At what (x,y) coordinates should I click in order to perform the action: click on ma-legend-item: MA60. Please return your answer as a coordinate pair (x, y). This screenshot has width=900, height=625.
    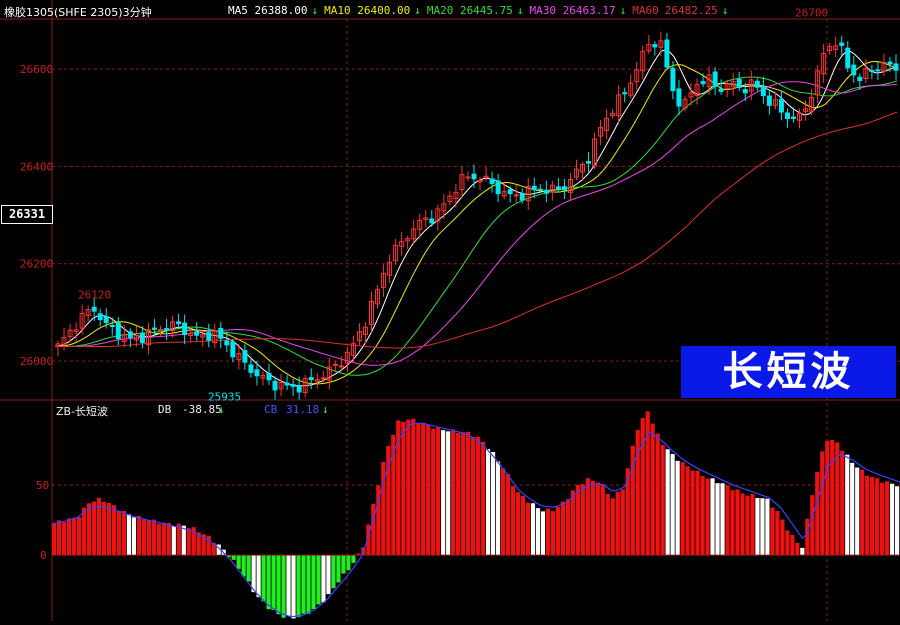
    Looking at the image, I should click on (645, 10).